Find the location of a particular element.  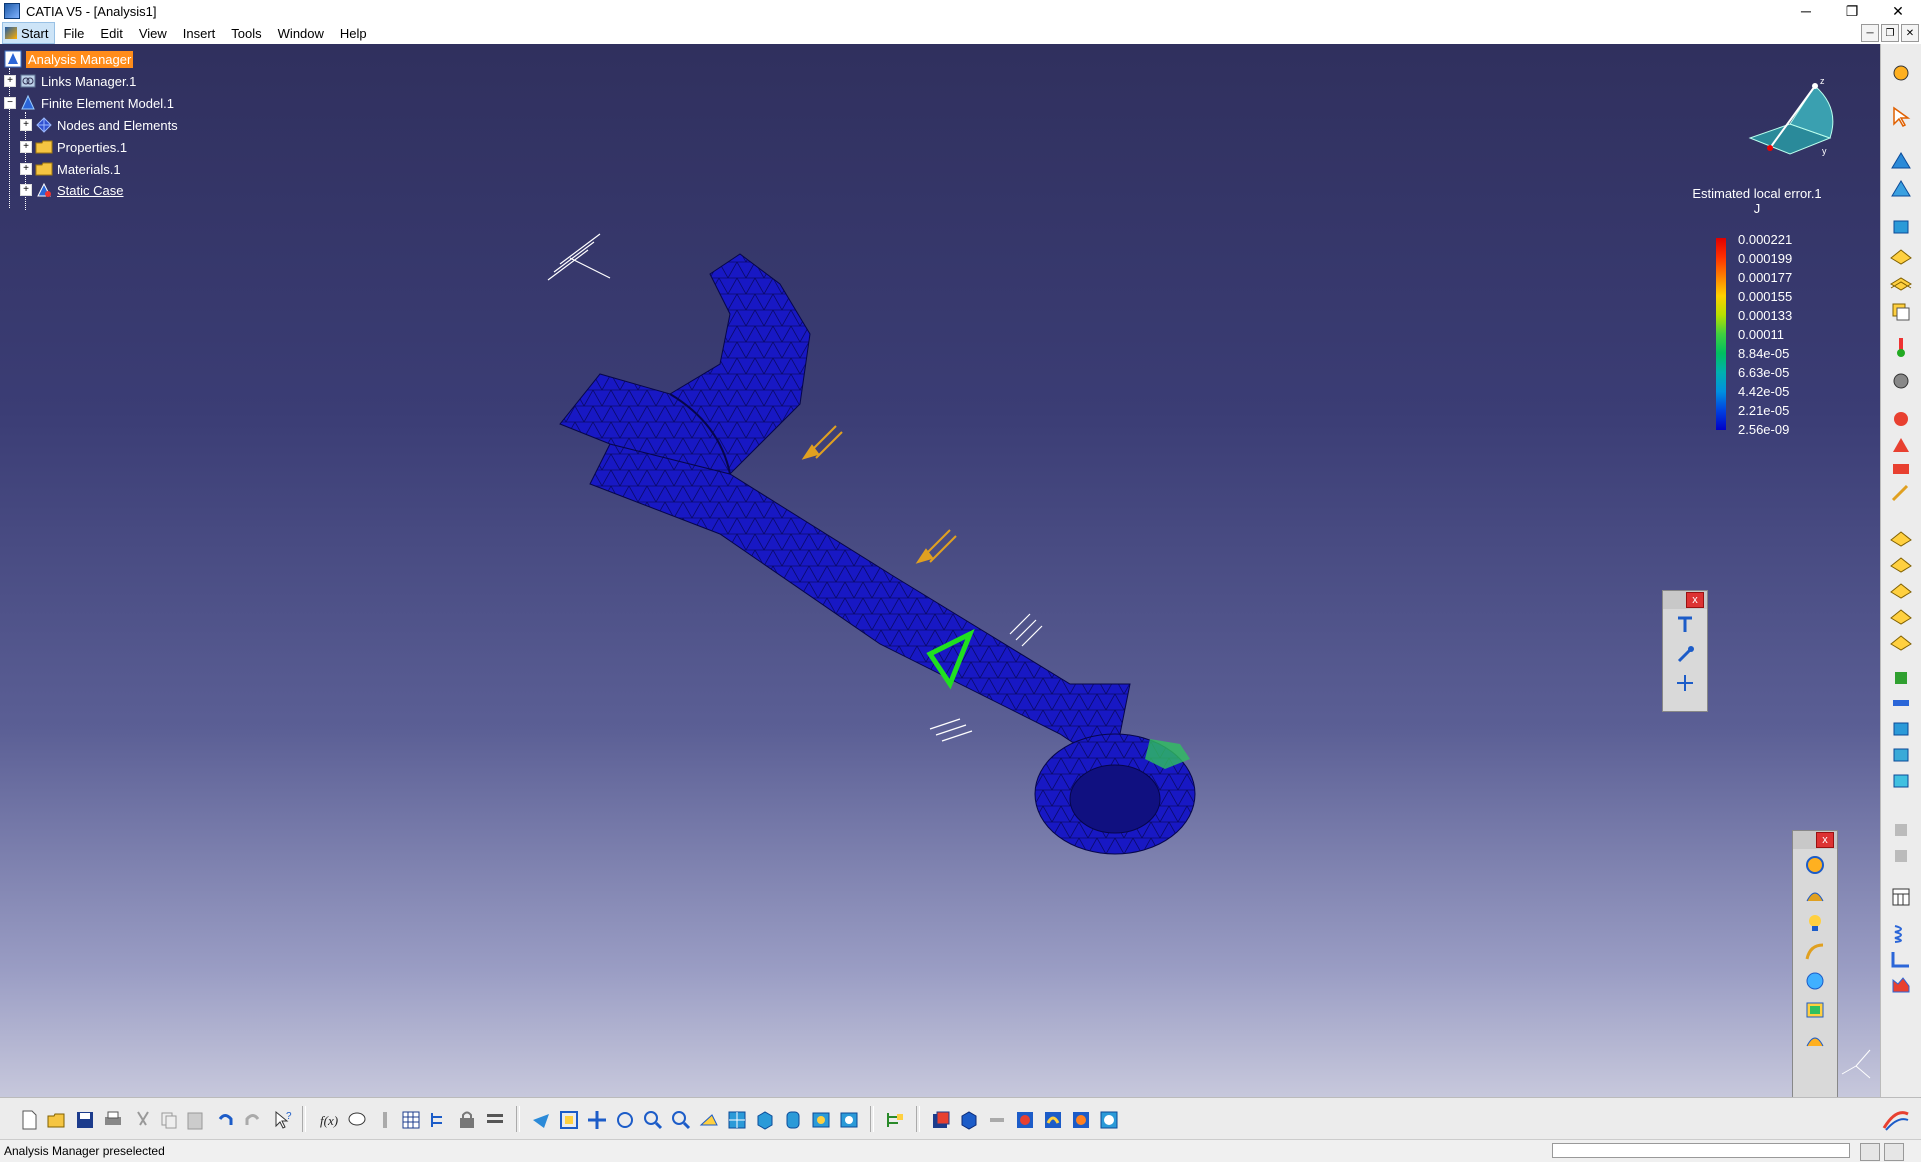

plane-icon is located at coordinates (1901, 255).